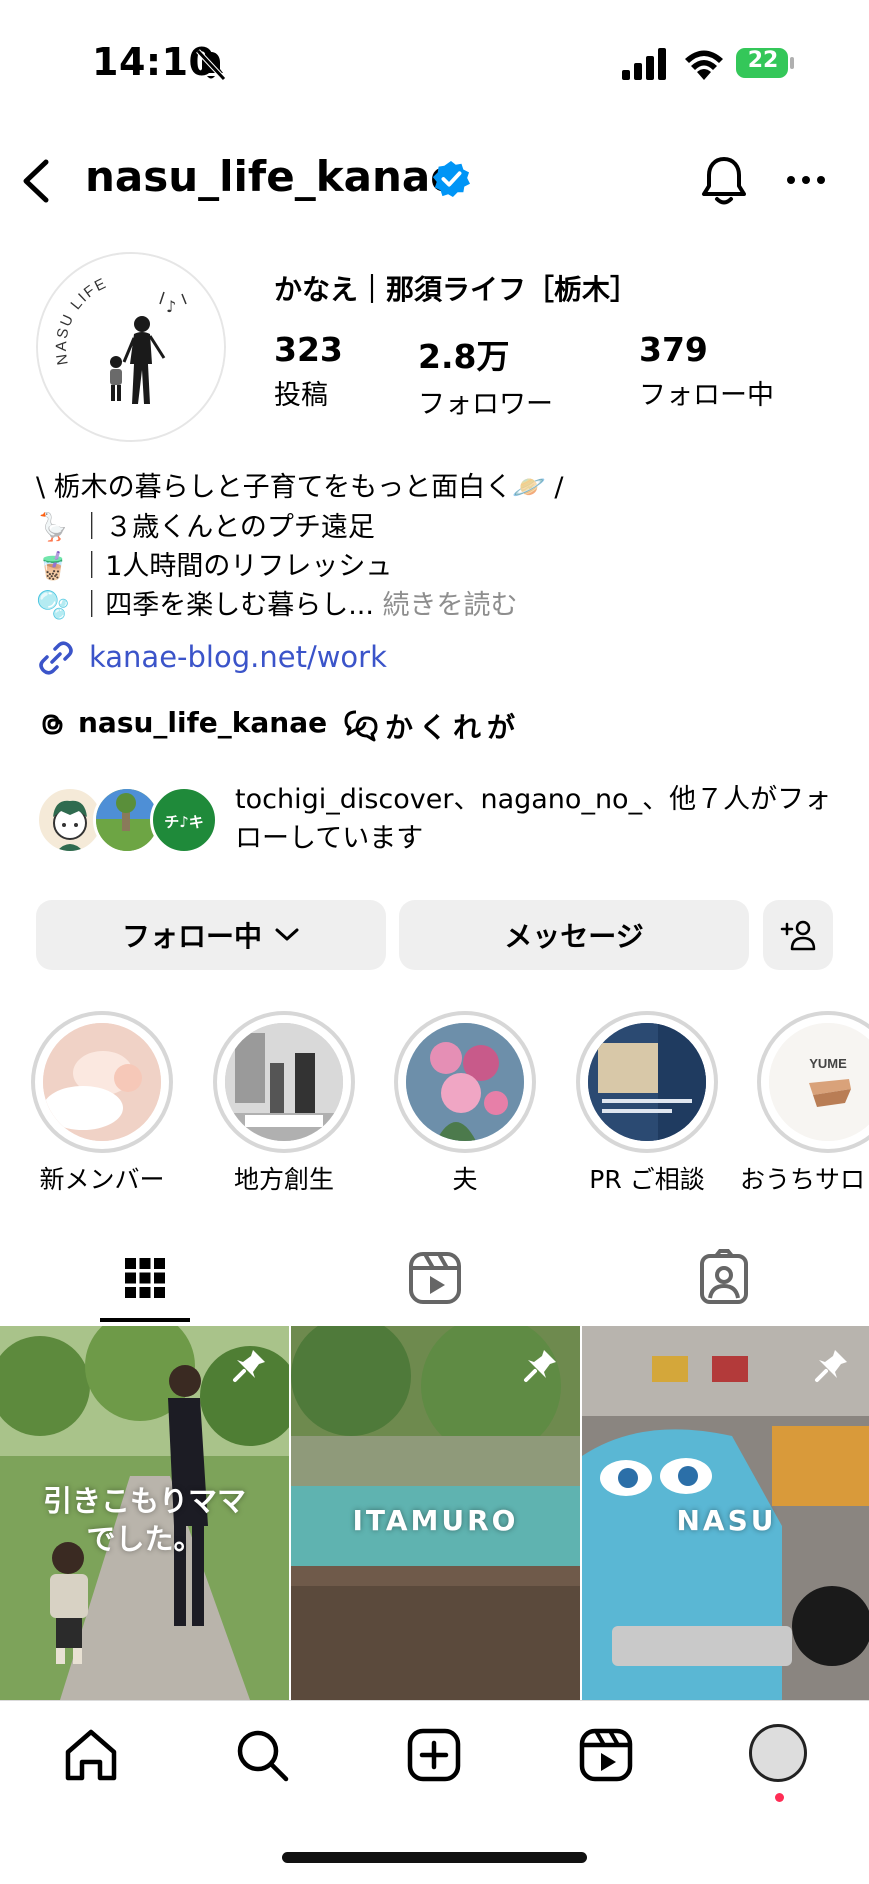  What do you see at coordinates (726, 1520) in the screenshot?
I see `post-caption: NASU` at bounding box center [726, 1520].